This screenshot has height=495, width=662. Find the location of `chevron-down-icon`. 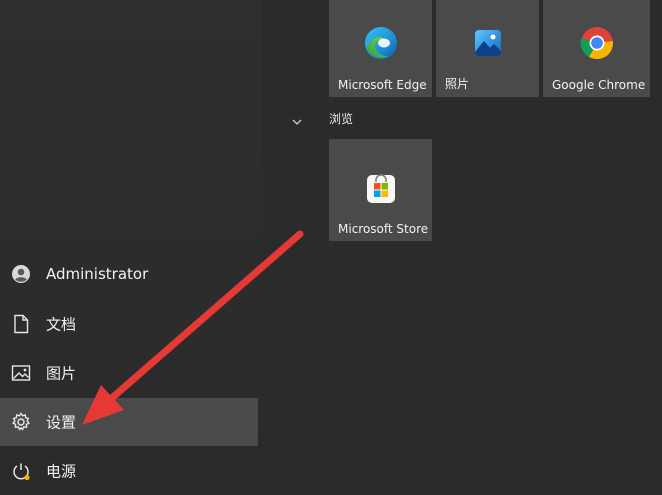

chevron-down-icon is located at coordinates (297, 121).